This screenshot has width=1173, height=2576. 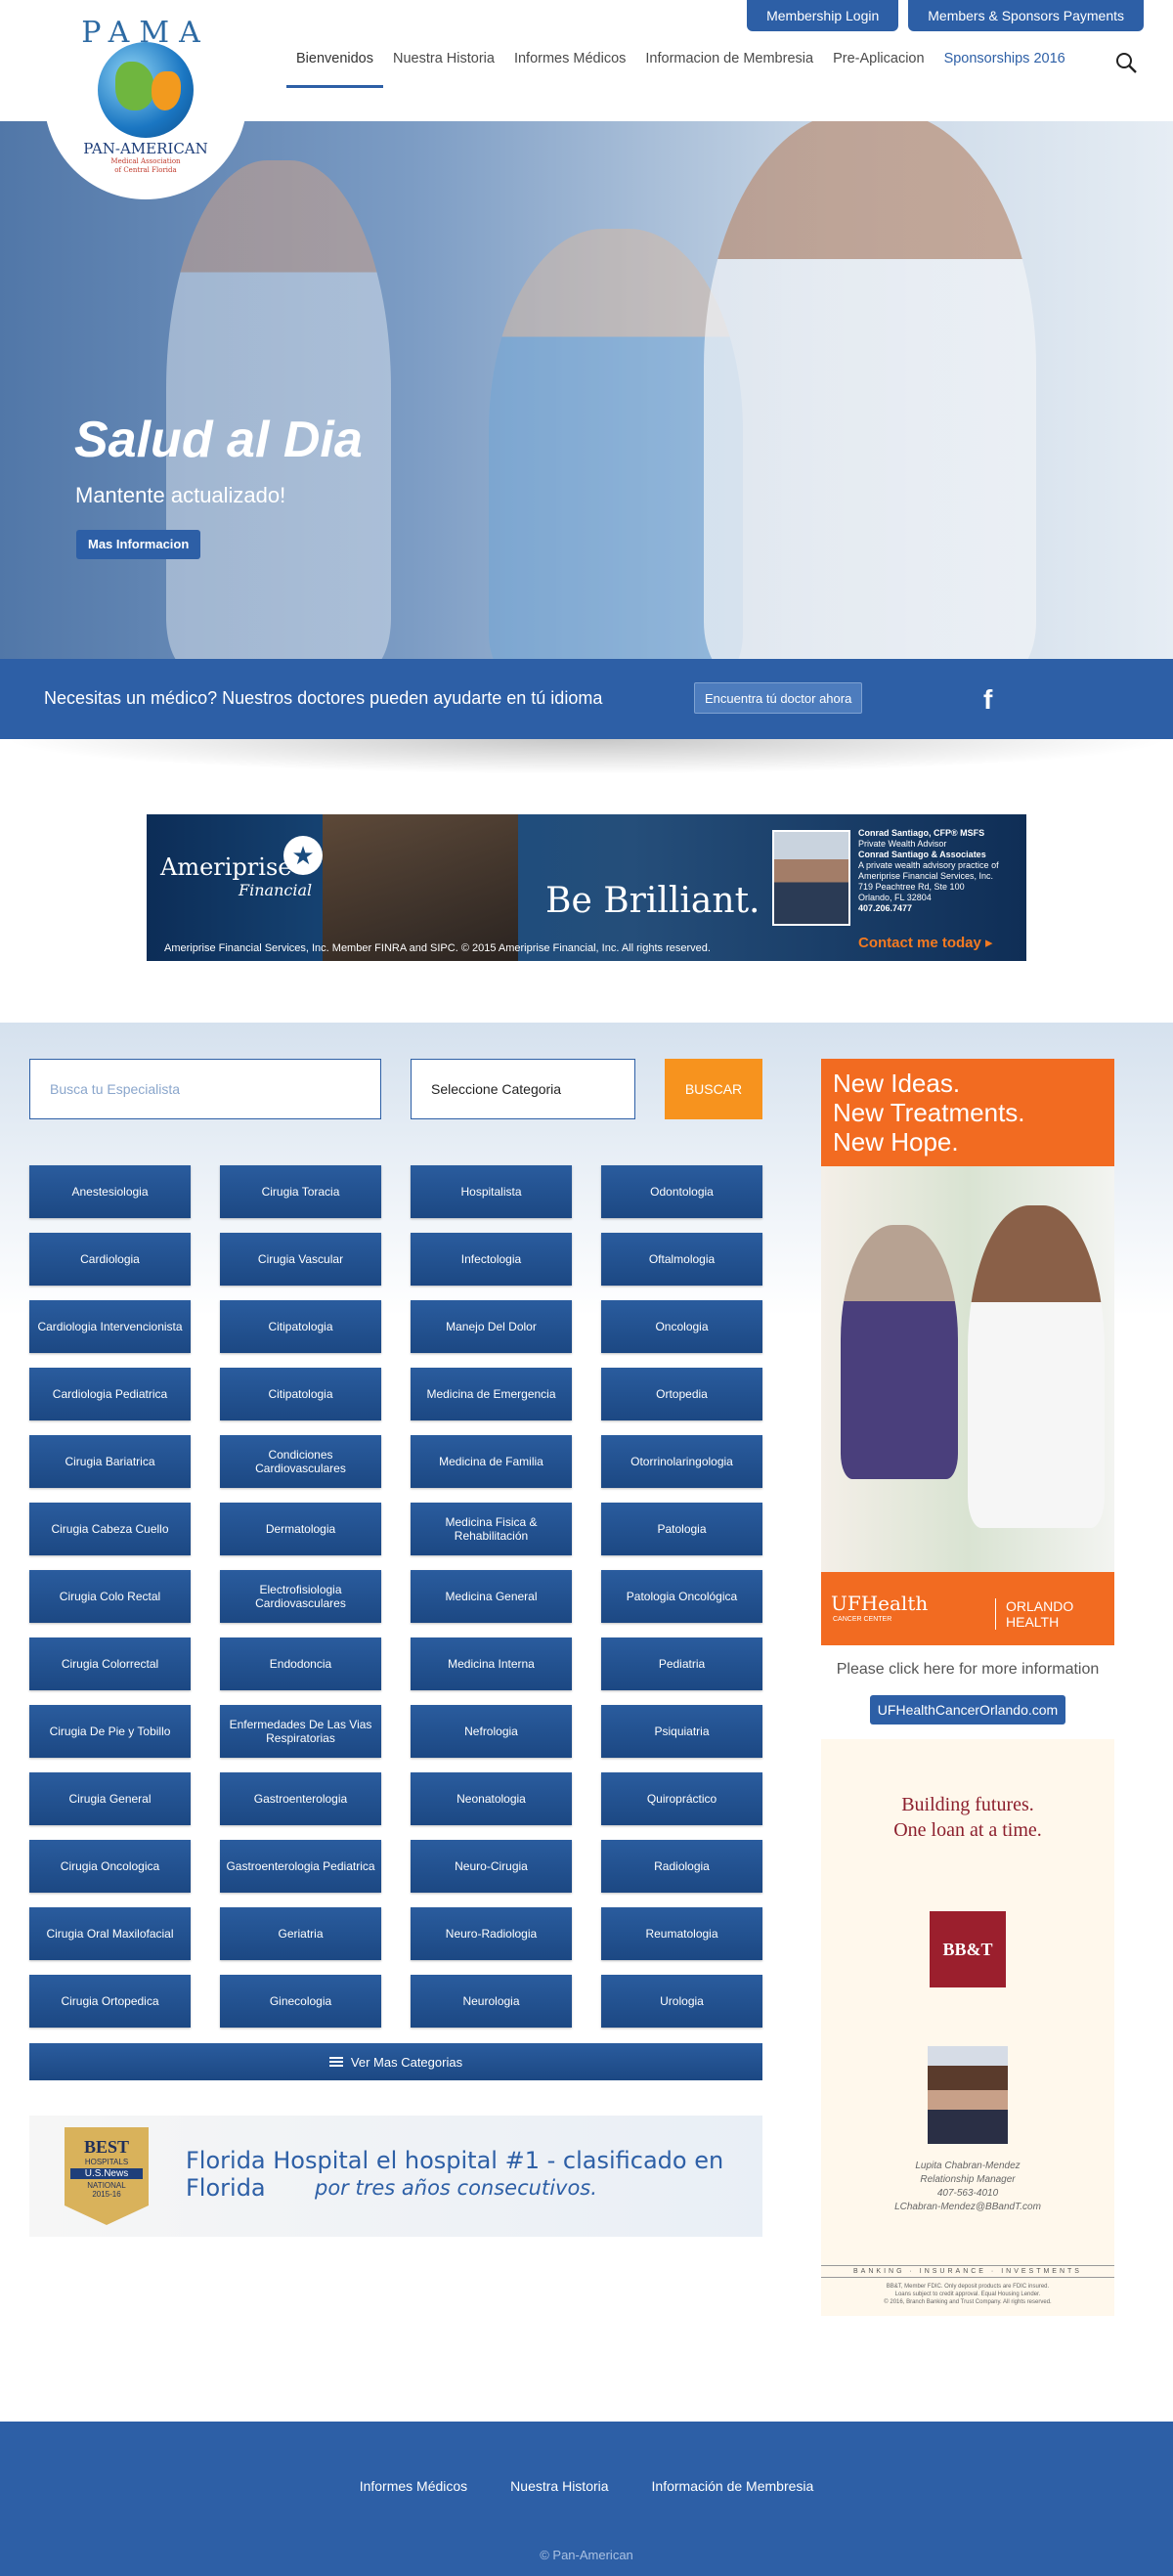 What do you see at coordinates (968, 1710) in the screenshot?
I see `uf-website-button: UFHealthCancerOrlando.com` at bounding box center [968, 1710].